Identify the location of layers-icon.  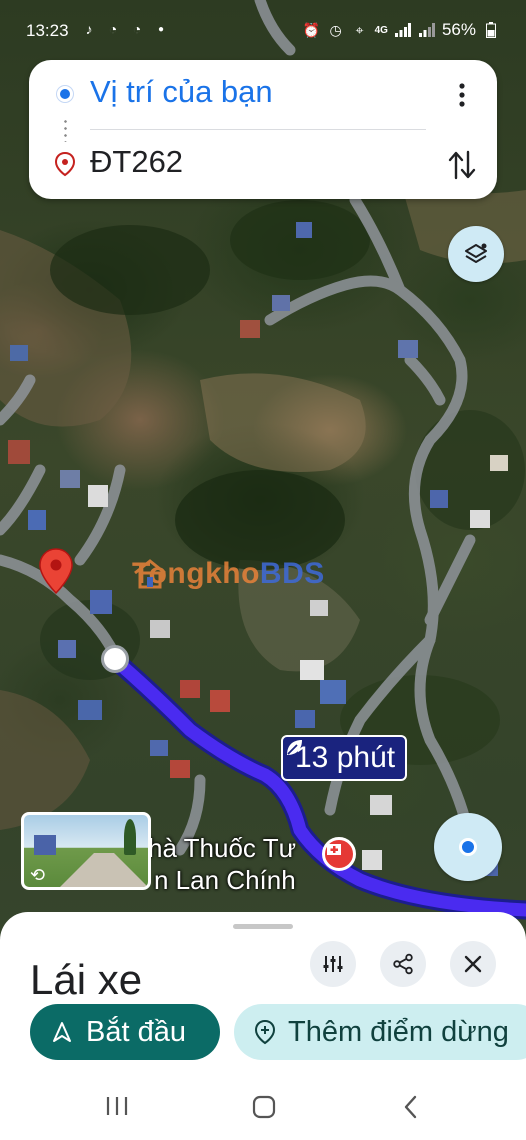
(476, 253).